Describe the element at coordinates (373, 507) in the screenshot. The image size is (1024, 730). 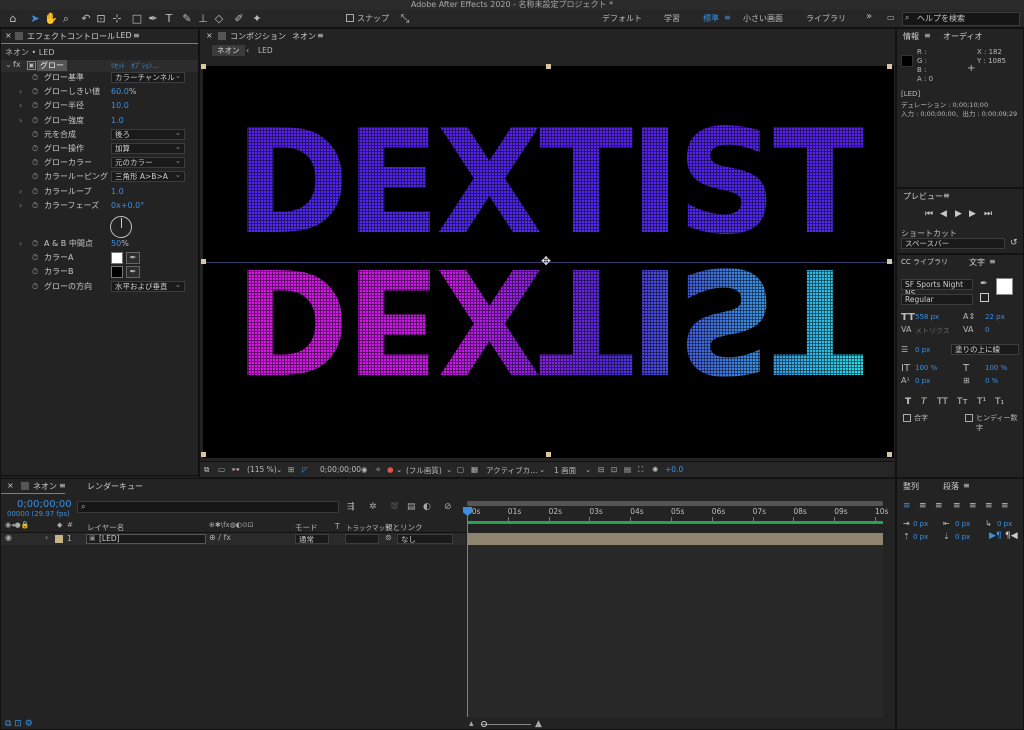
I see `draft-3d-icon: ✲` at that location.